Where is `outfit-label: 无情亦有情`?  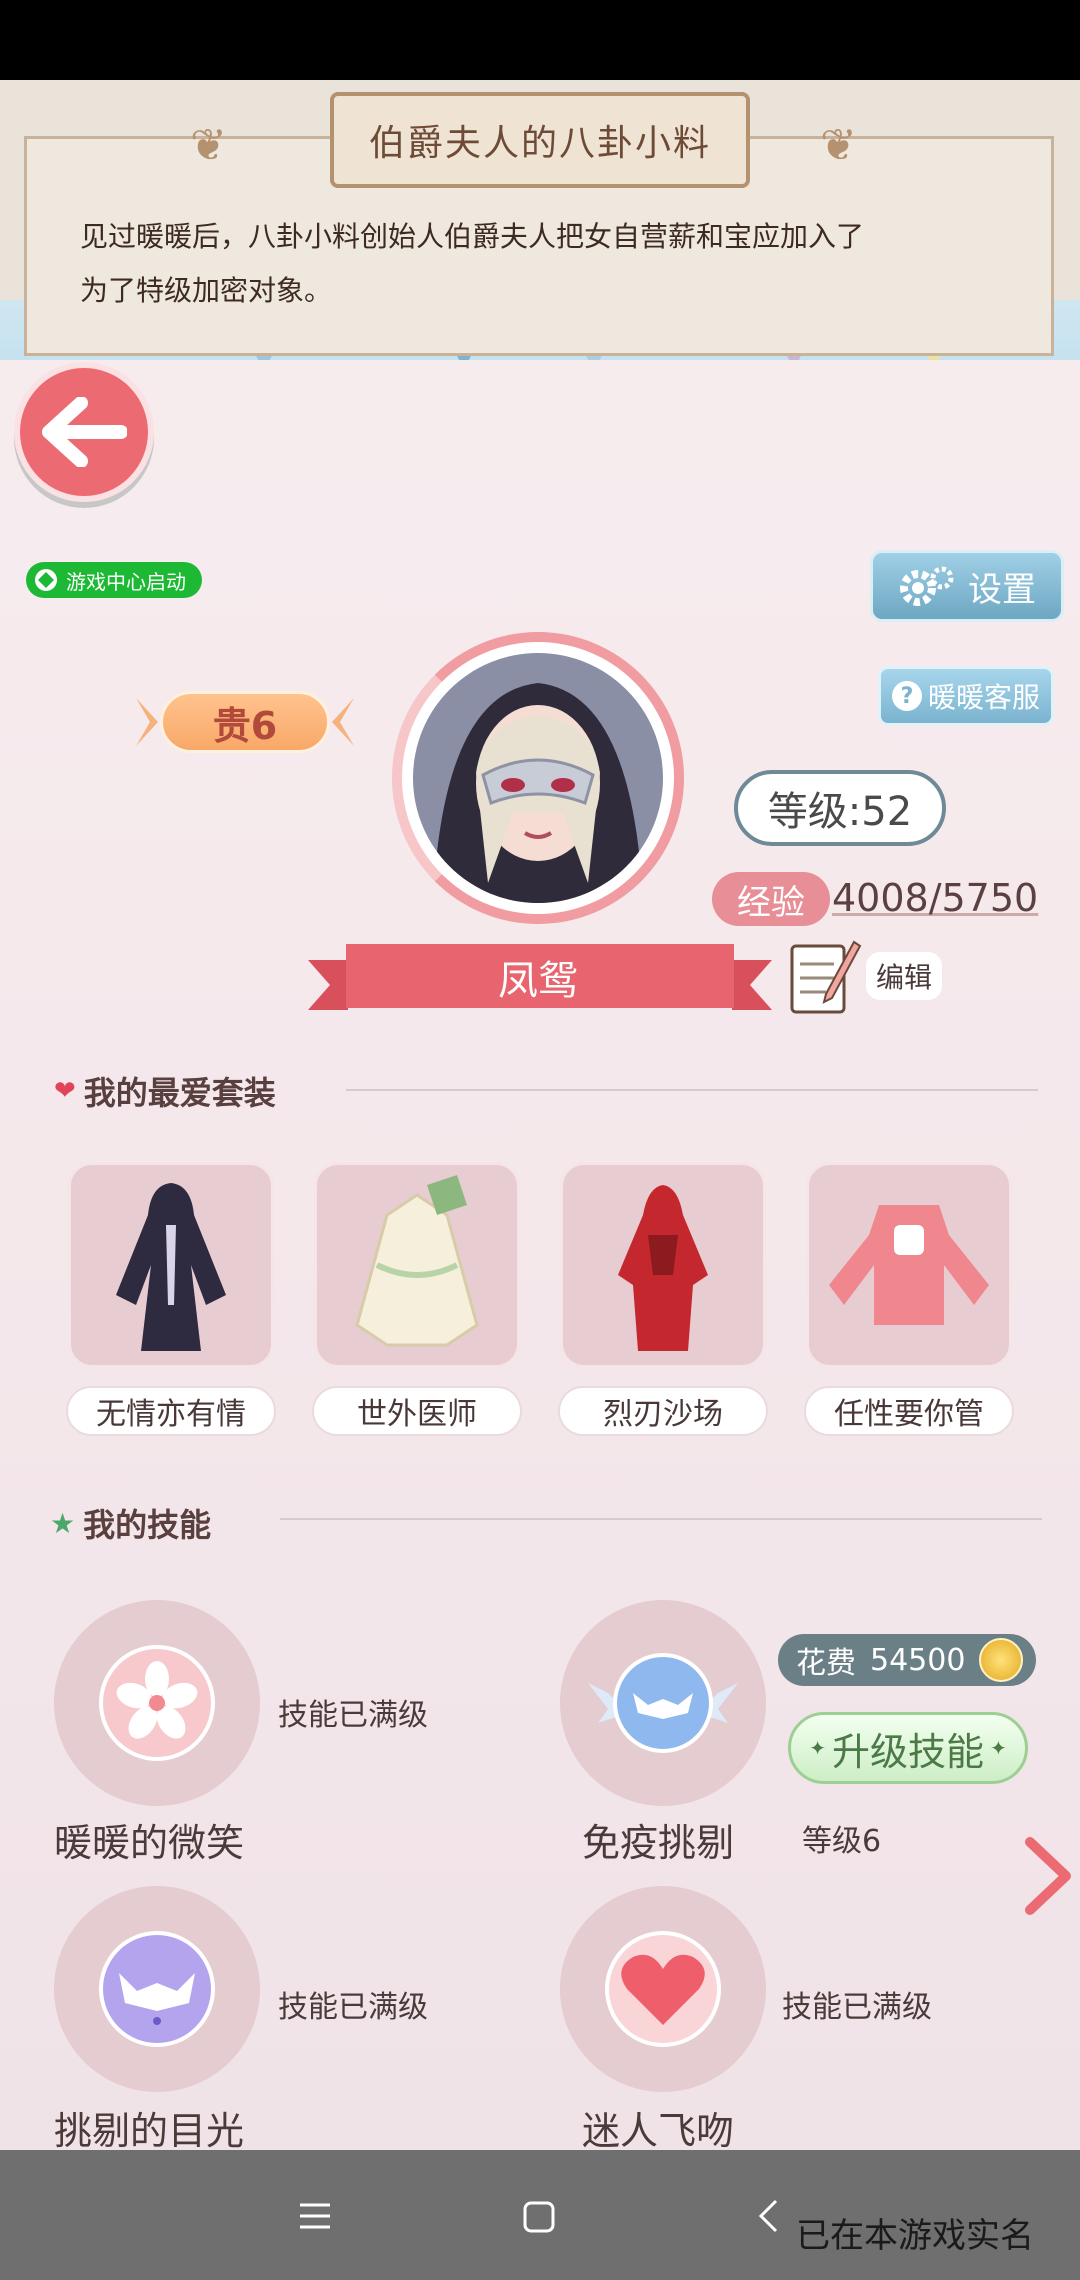 outfit-label: 无情亦有情 is located at coordinates (171, 1411).